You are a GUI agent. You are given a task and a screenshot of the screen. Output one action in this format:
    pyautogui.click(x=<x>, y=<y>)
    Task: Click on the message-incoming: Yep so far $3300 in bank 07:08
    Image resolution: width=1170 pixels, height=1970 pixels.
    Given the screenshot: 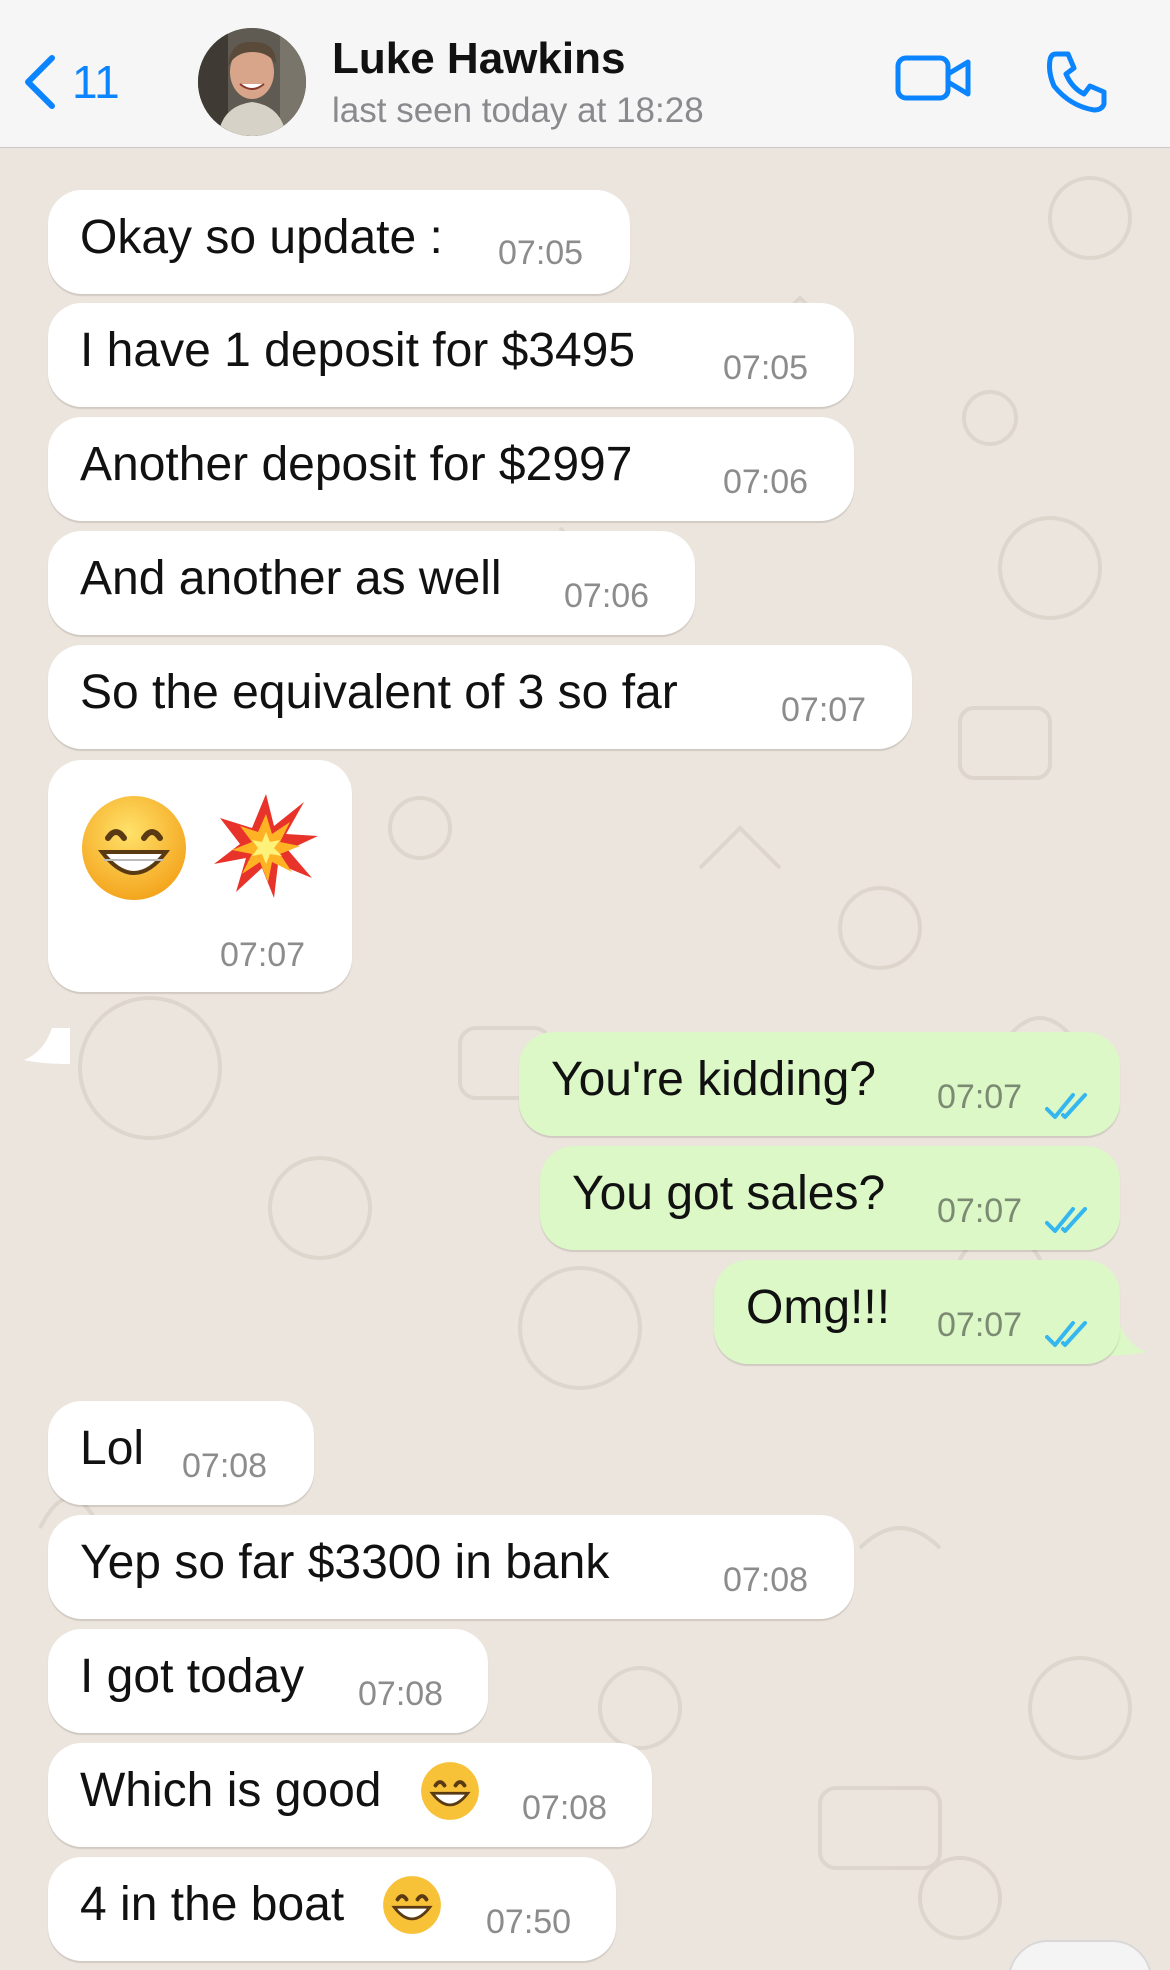 What is the action you would take?
    pyautogui.click(x=451, y=1567)
    